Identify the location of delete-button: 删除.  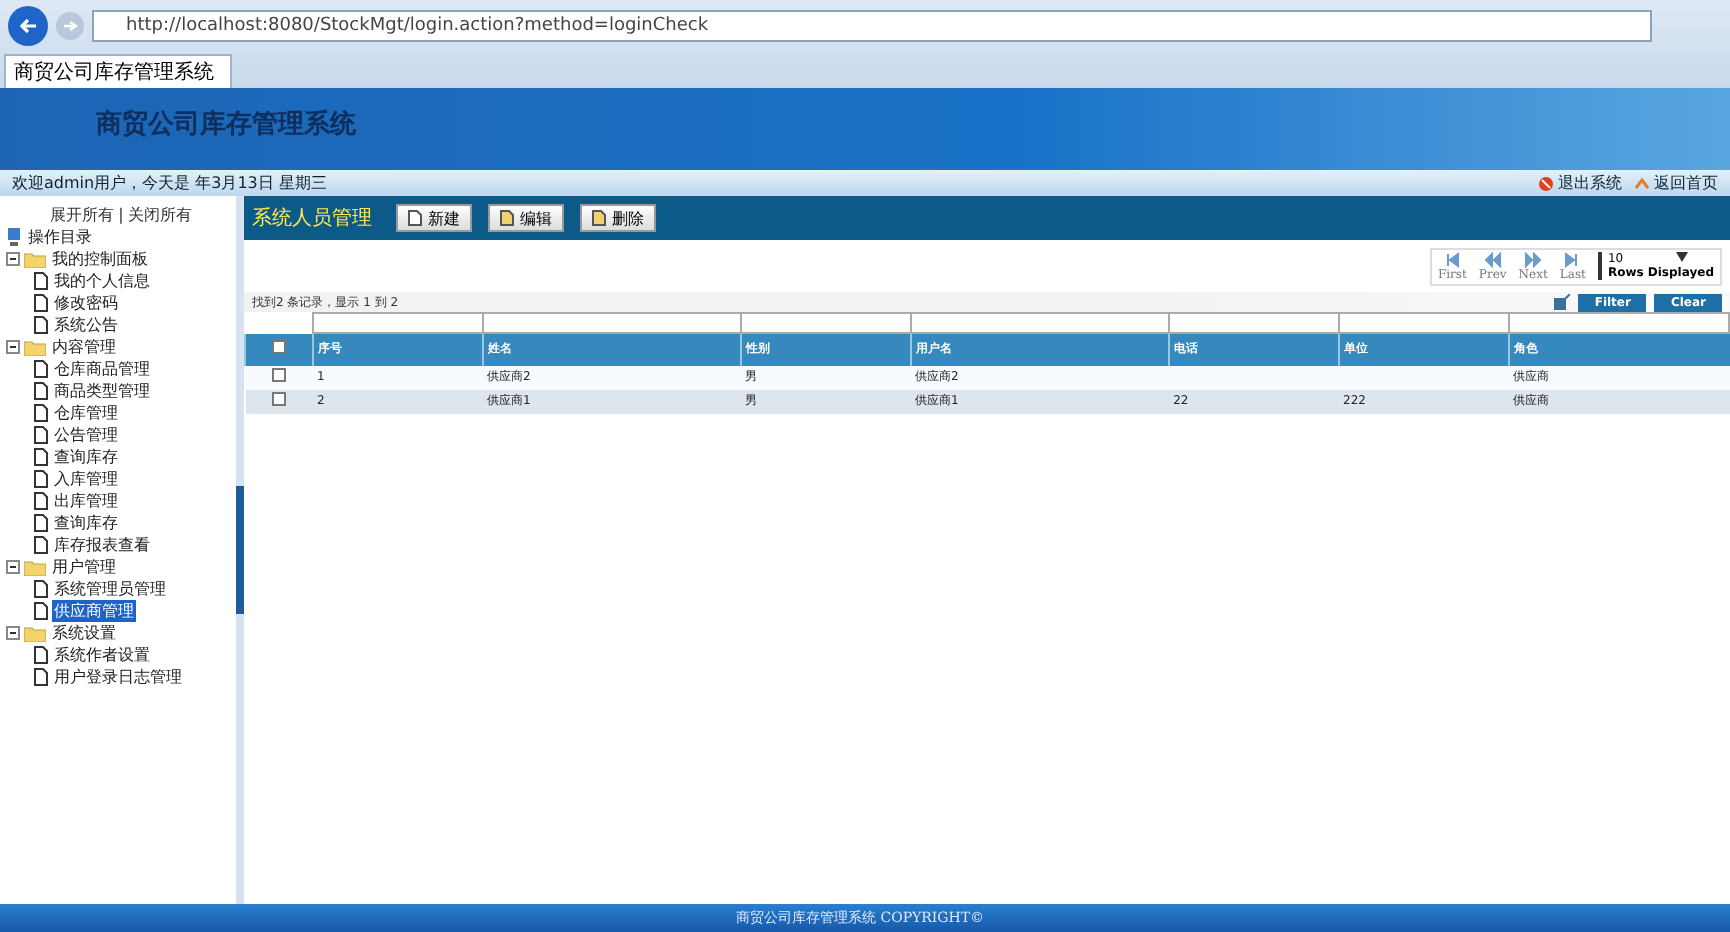
(618, 218).